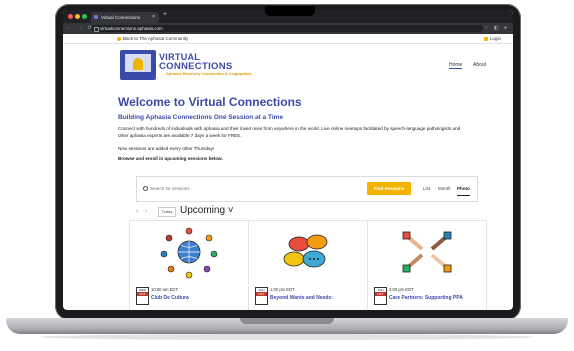 The height and width of the screenshot is (351, 574). What do you see at coordinates (287, 321) in the screenshot?
I see `laptop-base-notch` at bounding box center [287, 321].